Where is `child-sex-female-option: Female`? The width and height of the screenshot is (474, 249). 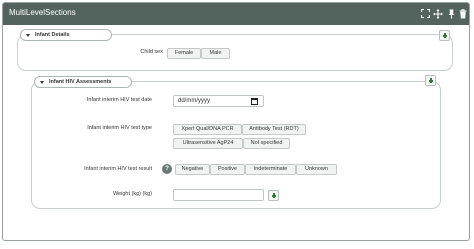
child-sex-female-option: Female is located at coordinates (184, 53).